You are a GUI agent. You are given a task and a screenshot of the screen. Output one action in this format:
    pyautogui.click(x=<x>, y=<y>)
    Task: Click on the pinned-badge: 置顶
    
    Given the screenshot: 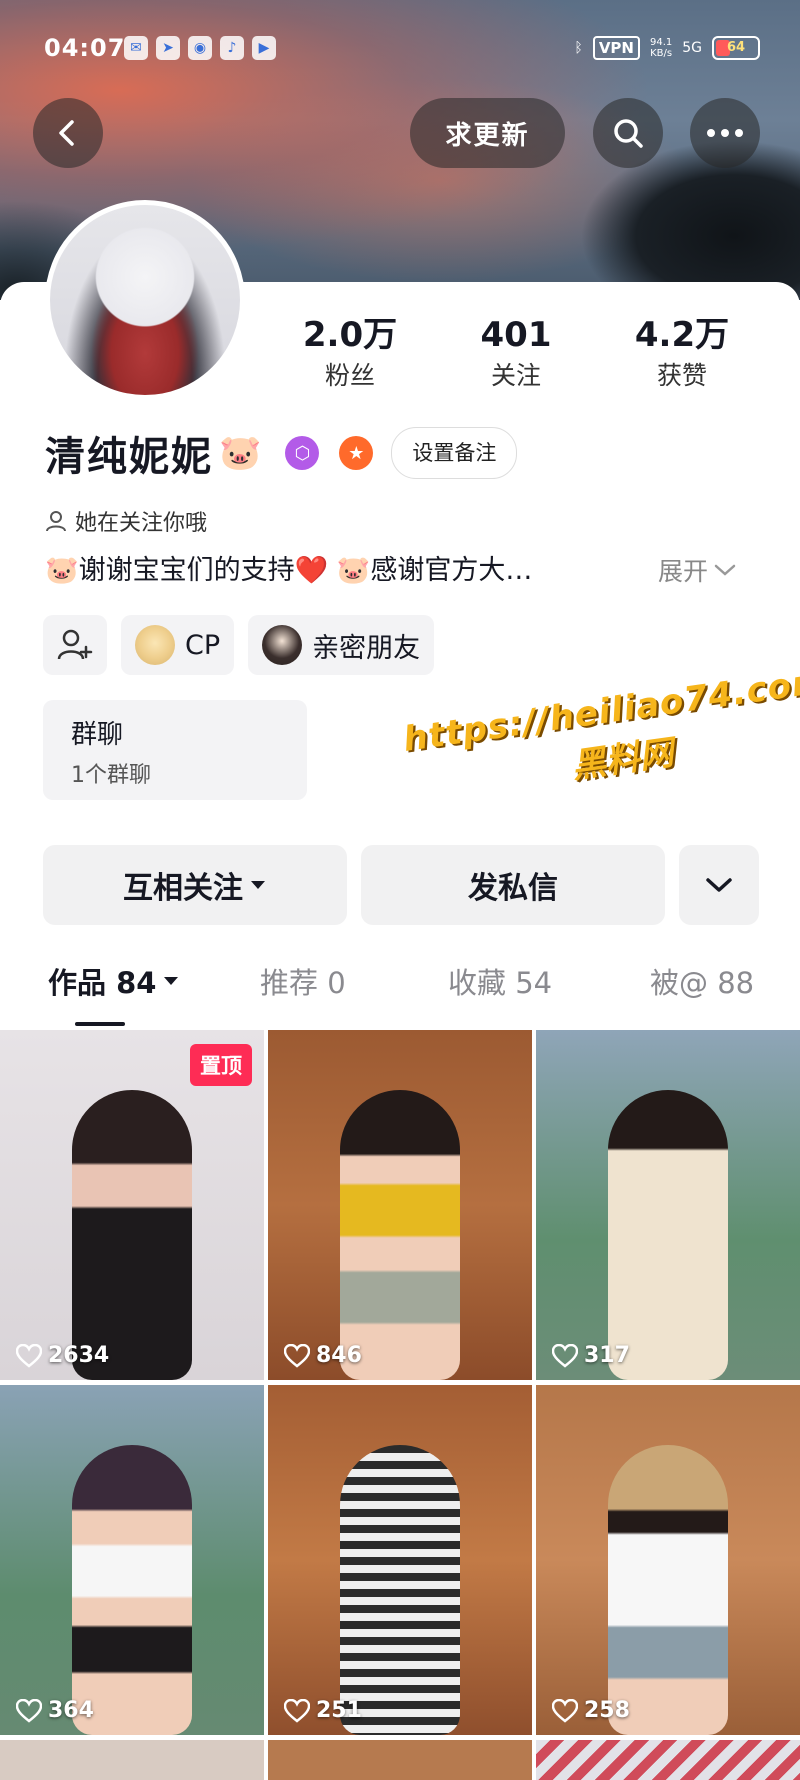 What is the action you would take?
    pyautogui.click(x=221, y=1065)
    